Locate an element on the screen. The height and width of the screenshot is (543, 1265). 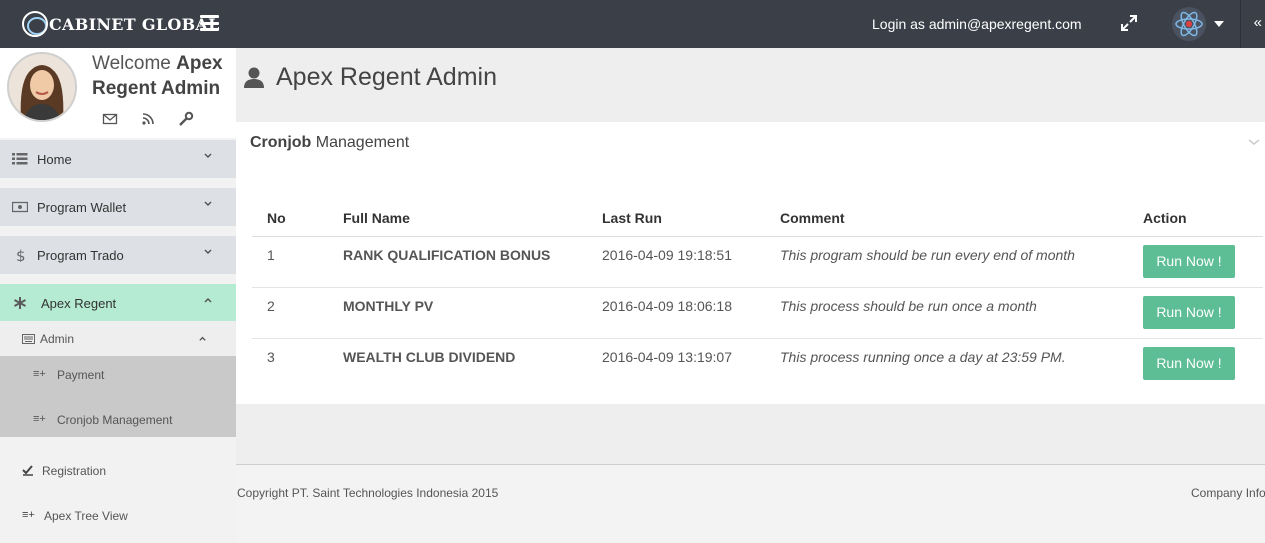
sidebar-item-home: Home is located at coordinates (118, 159).